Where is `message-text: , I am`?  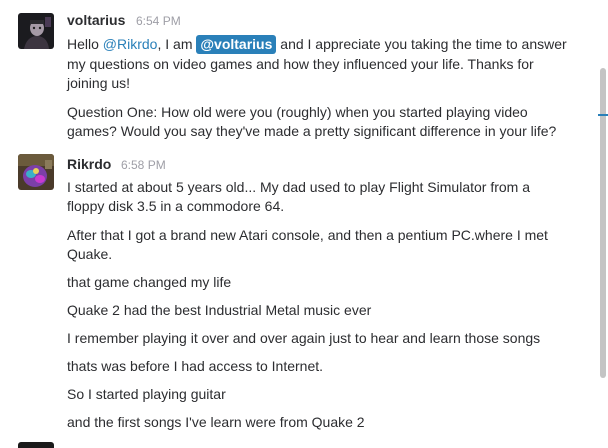
message-text: , I am is located at coordinates (177, 44).